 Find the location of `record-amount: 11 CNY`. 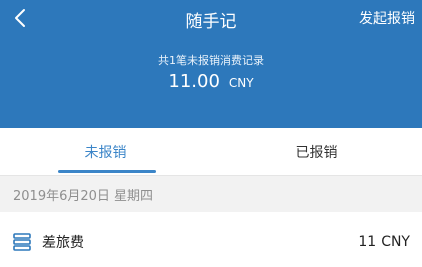

record-amount: 11 CNY is located at coordinates (384, 242).